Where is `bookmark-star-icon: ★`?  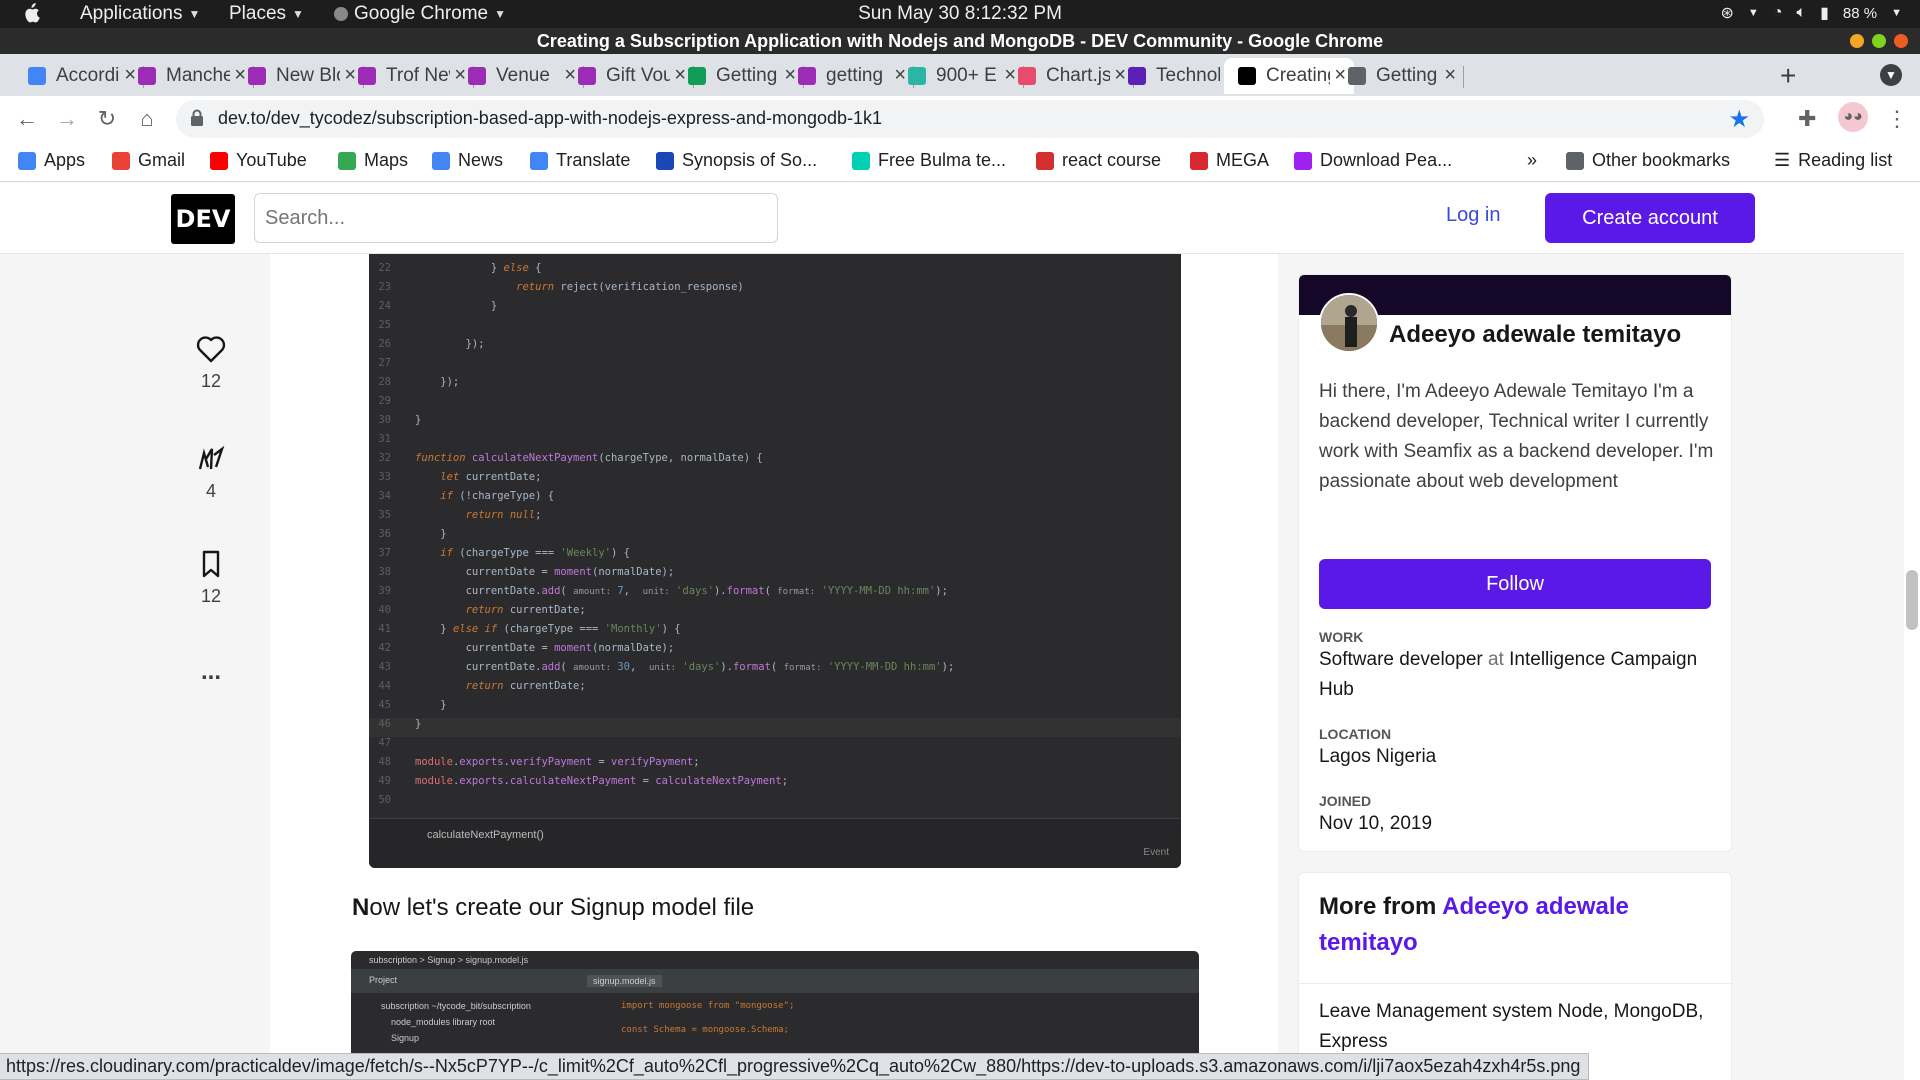 bookmark-star-icon: ★ is located at coordinates (1739, 119).